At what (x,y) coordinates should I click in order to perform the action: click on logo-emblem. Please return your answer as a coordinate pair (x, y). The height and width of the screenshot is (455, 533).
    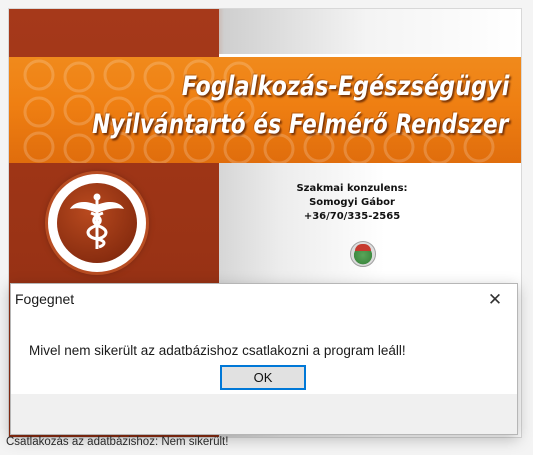
    Looking at the image, I should click on (97, 223).